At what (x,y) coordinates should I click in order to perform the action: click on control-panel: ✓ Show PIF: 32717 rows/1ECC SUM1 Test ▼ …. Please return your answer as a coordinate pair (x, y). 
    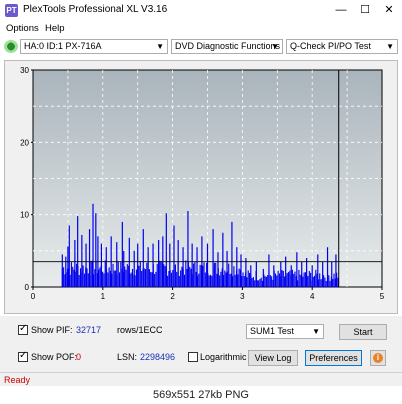
    Looking at the image, I should click on (201, 344).